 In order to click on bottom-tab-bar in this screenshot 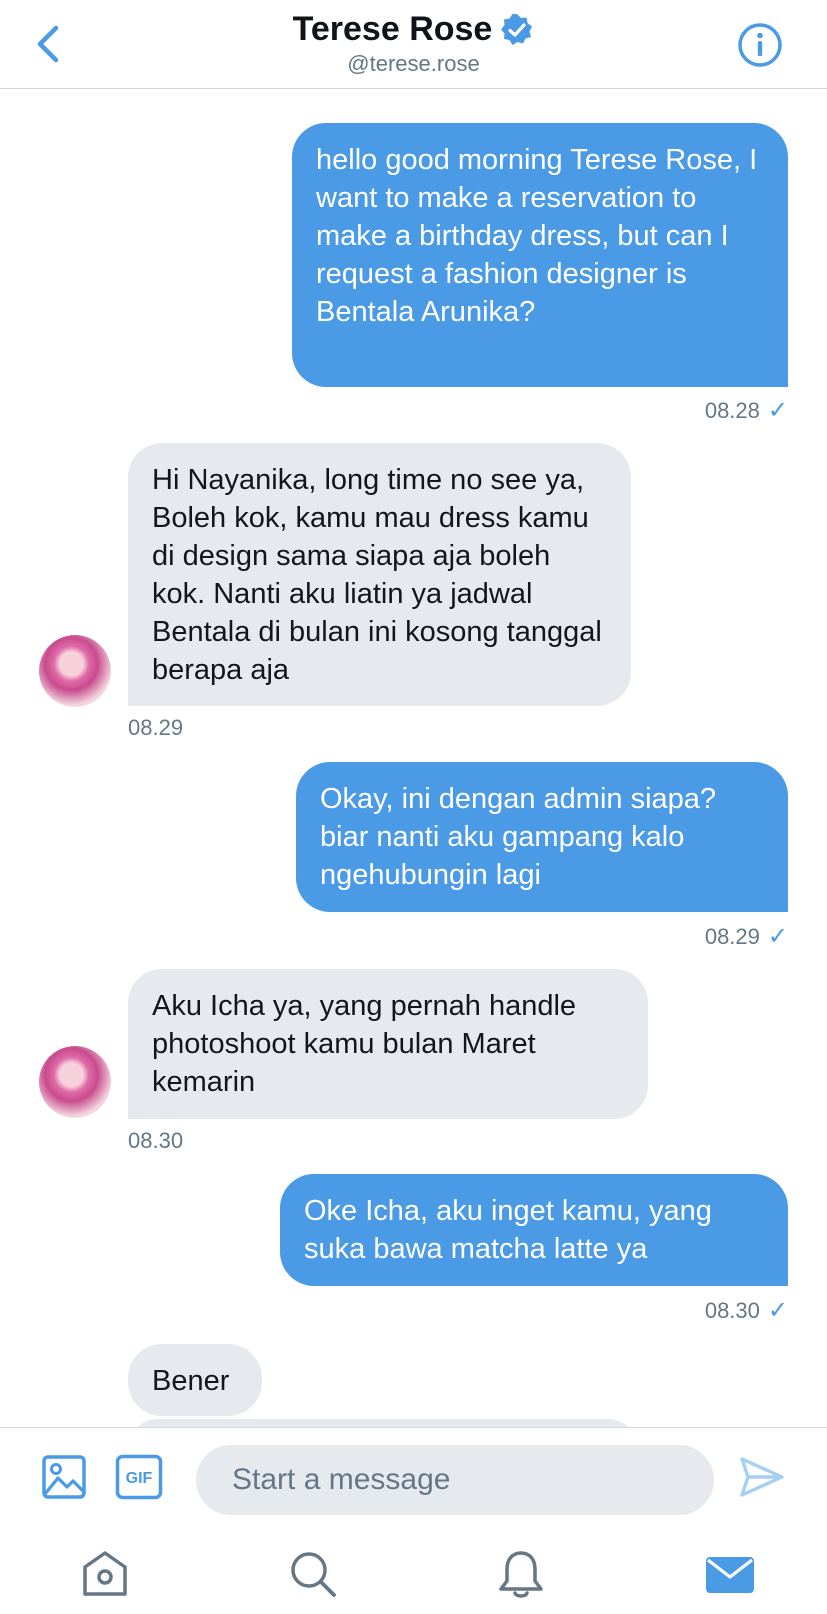, I will do `click(413, 1570)`.